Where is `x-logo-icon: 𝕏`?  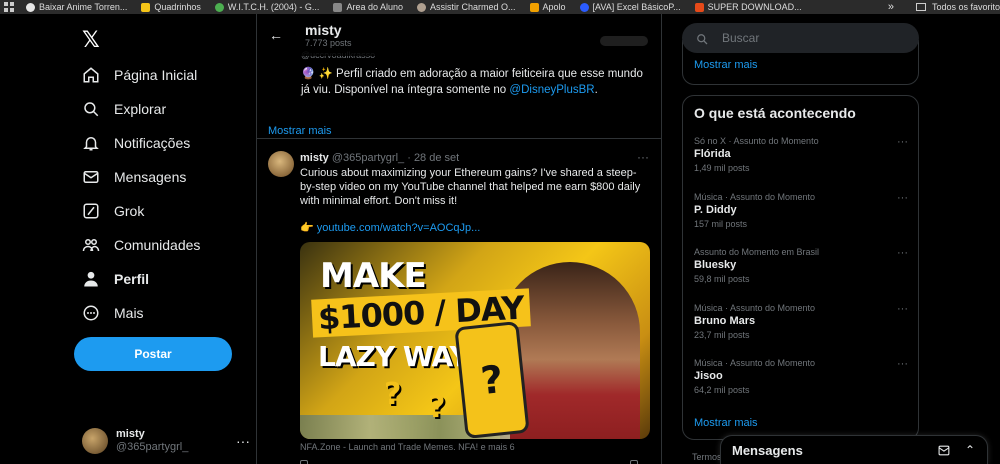
x-logo-icon: 𝕏 is located at coordinates (163, 43).